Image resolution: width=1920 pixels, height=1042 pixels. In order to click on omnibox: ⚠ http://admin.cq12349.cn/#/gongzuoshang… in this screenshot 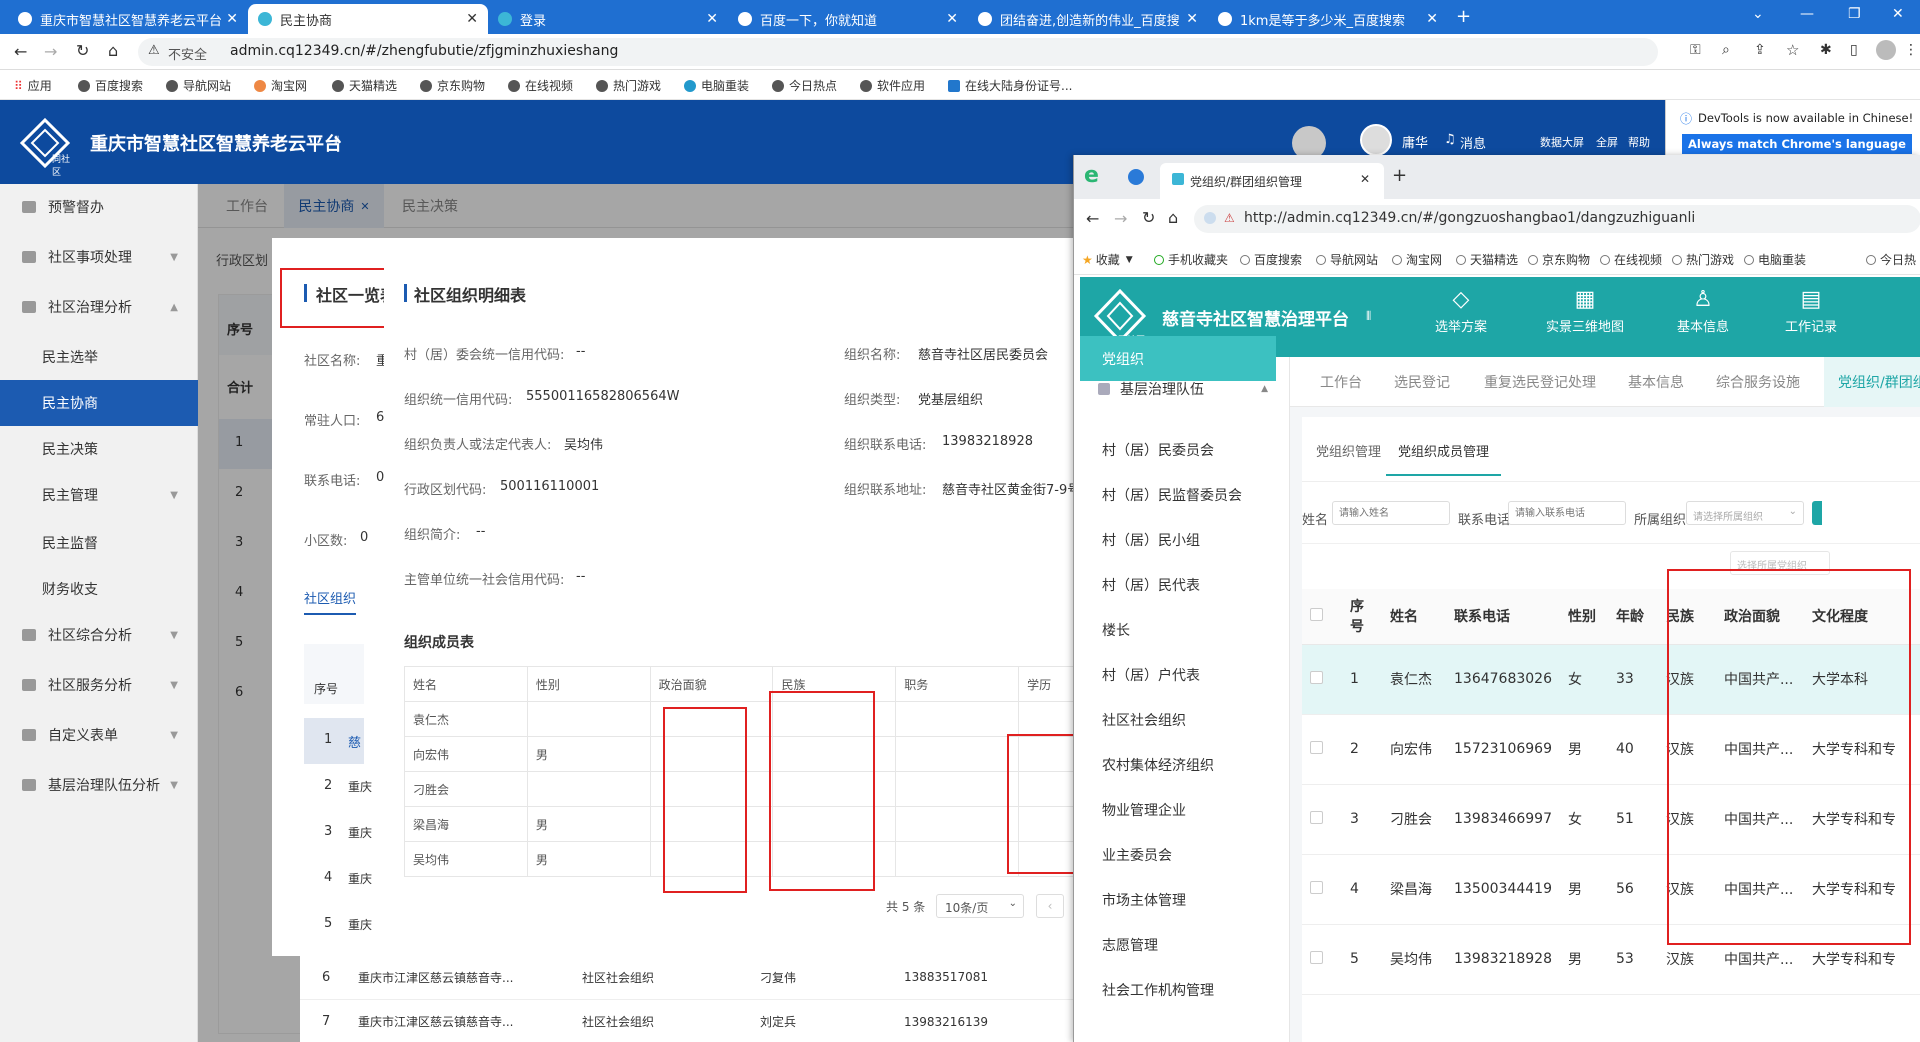, I will do `click(1557, 219)`.